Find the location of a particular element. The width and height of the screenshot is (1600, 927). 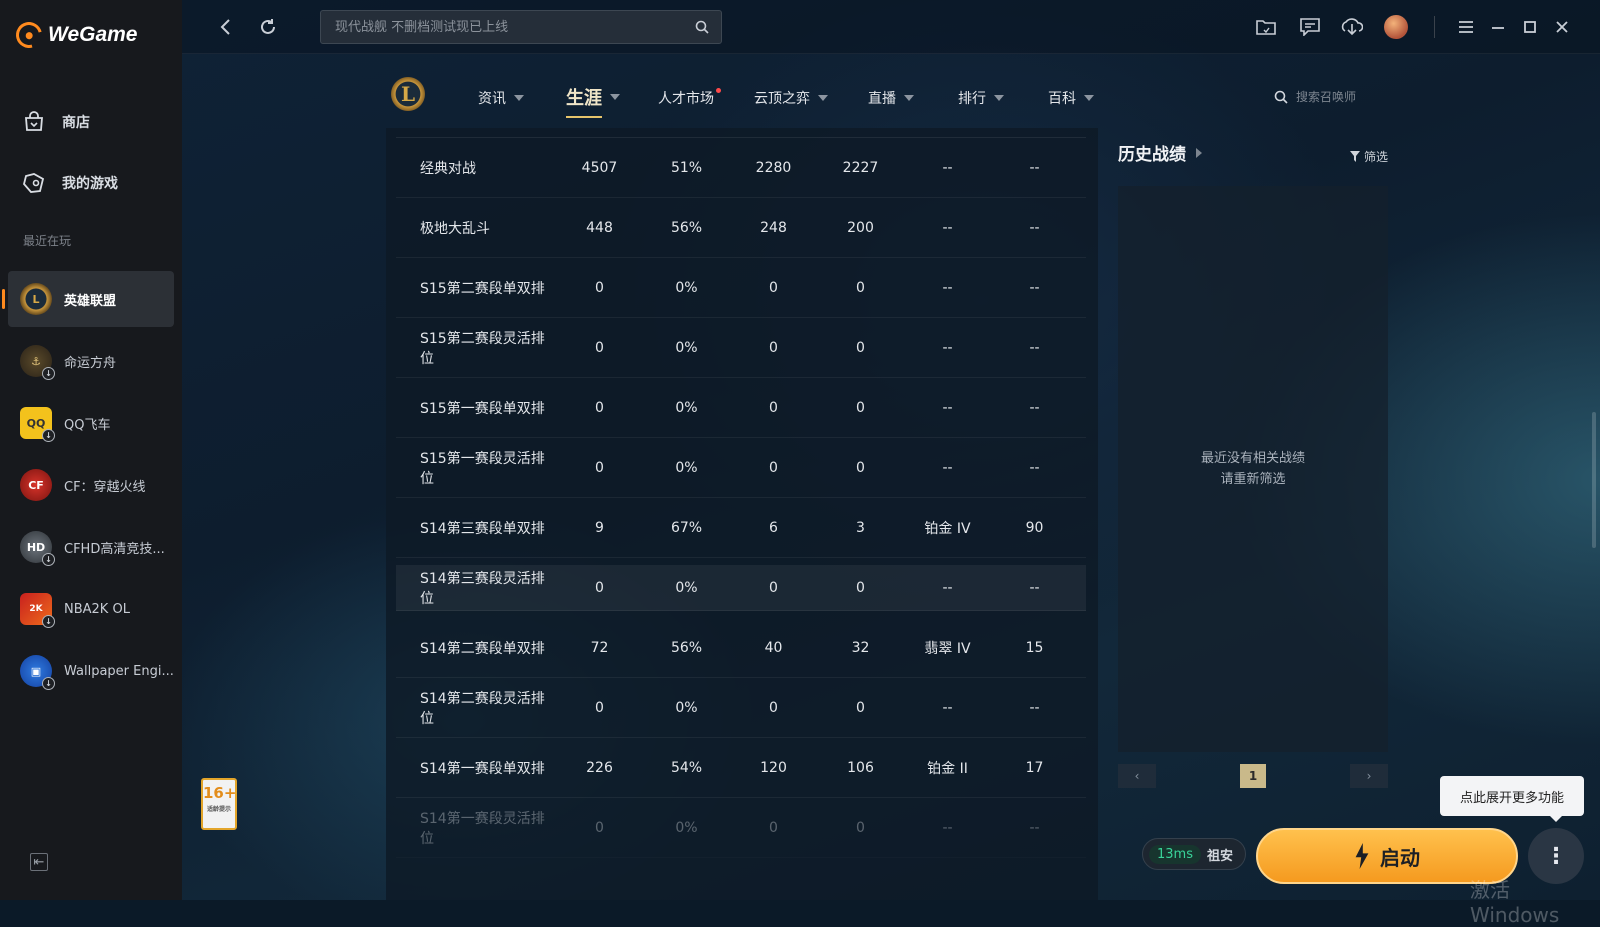

next-page-button: › is located at coordinates (1369, 776).